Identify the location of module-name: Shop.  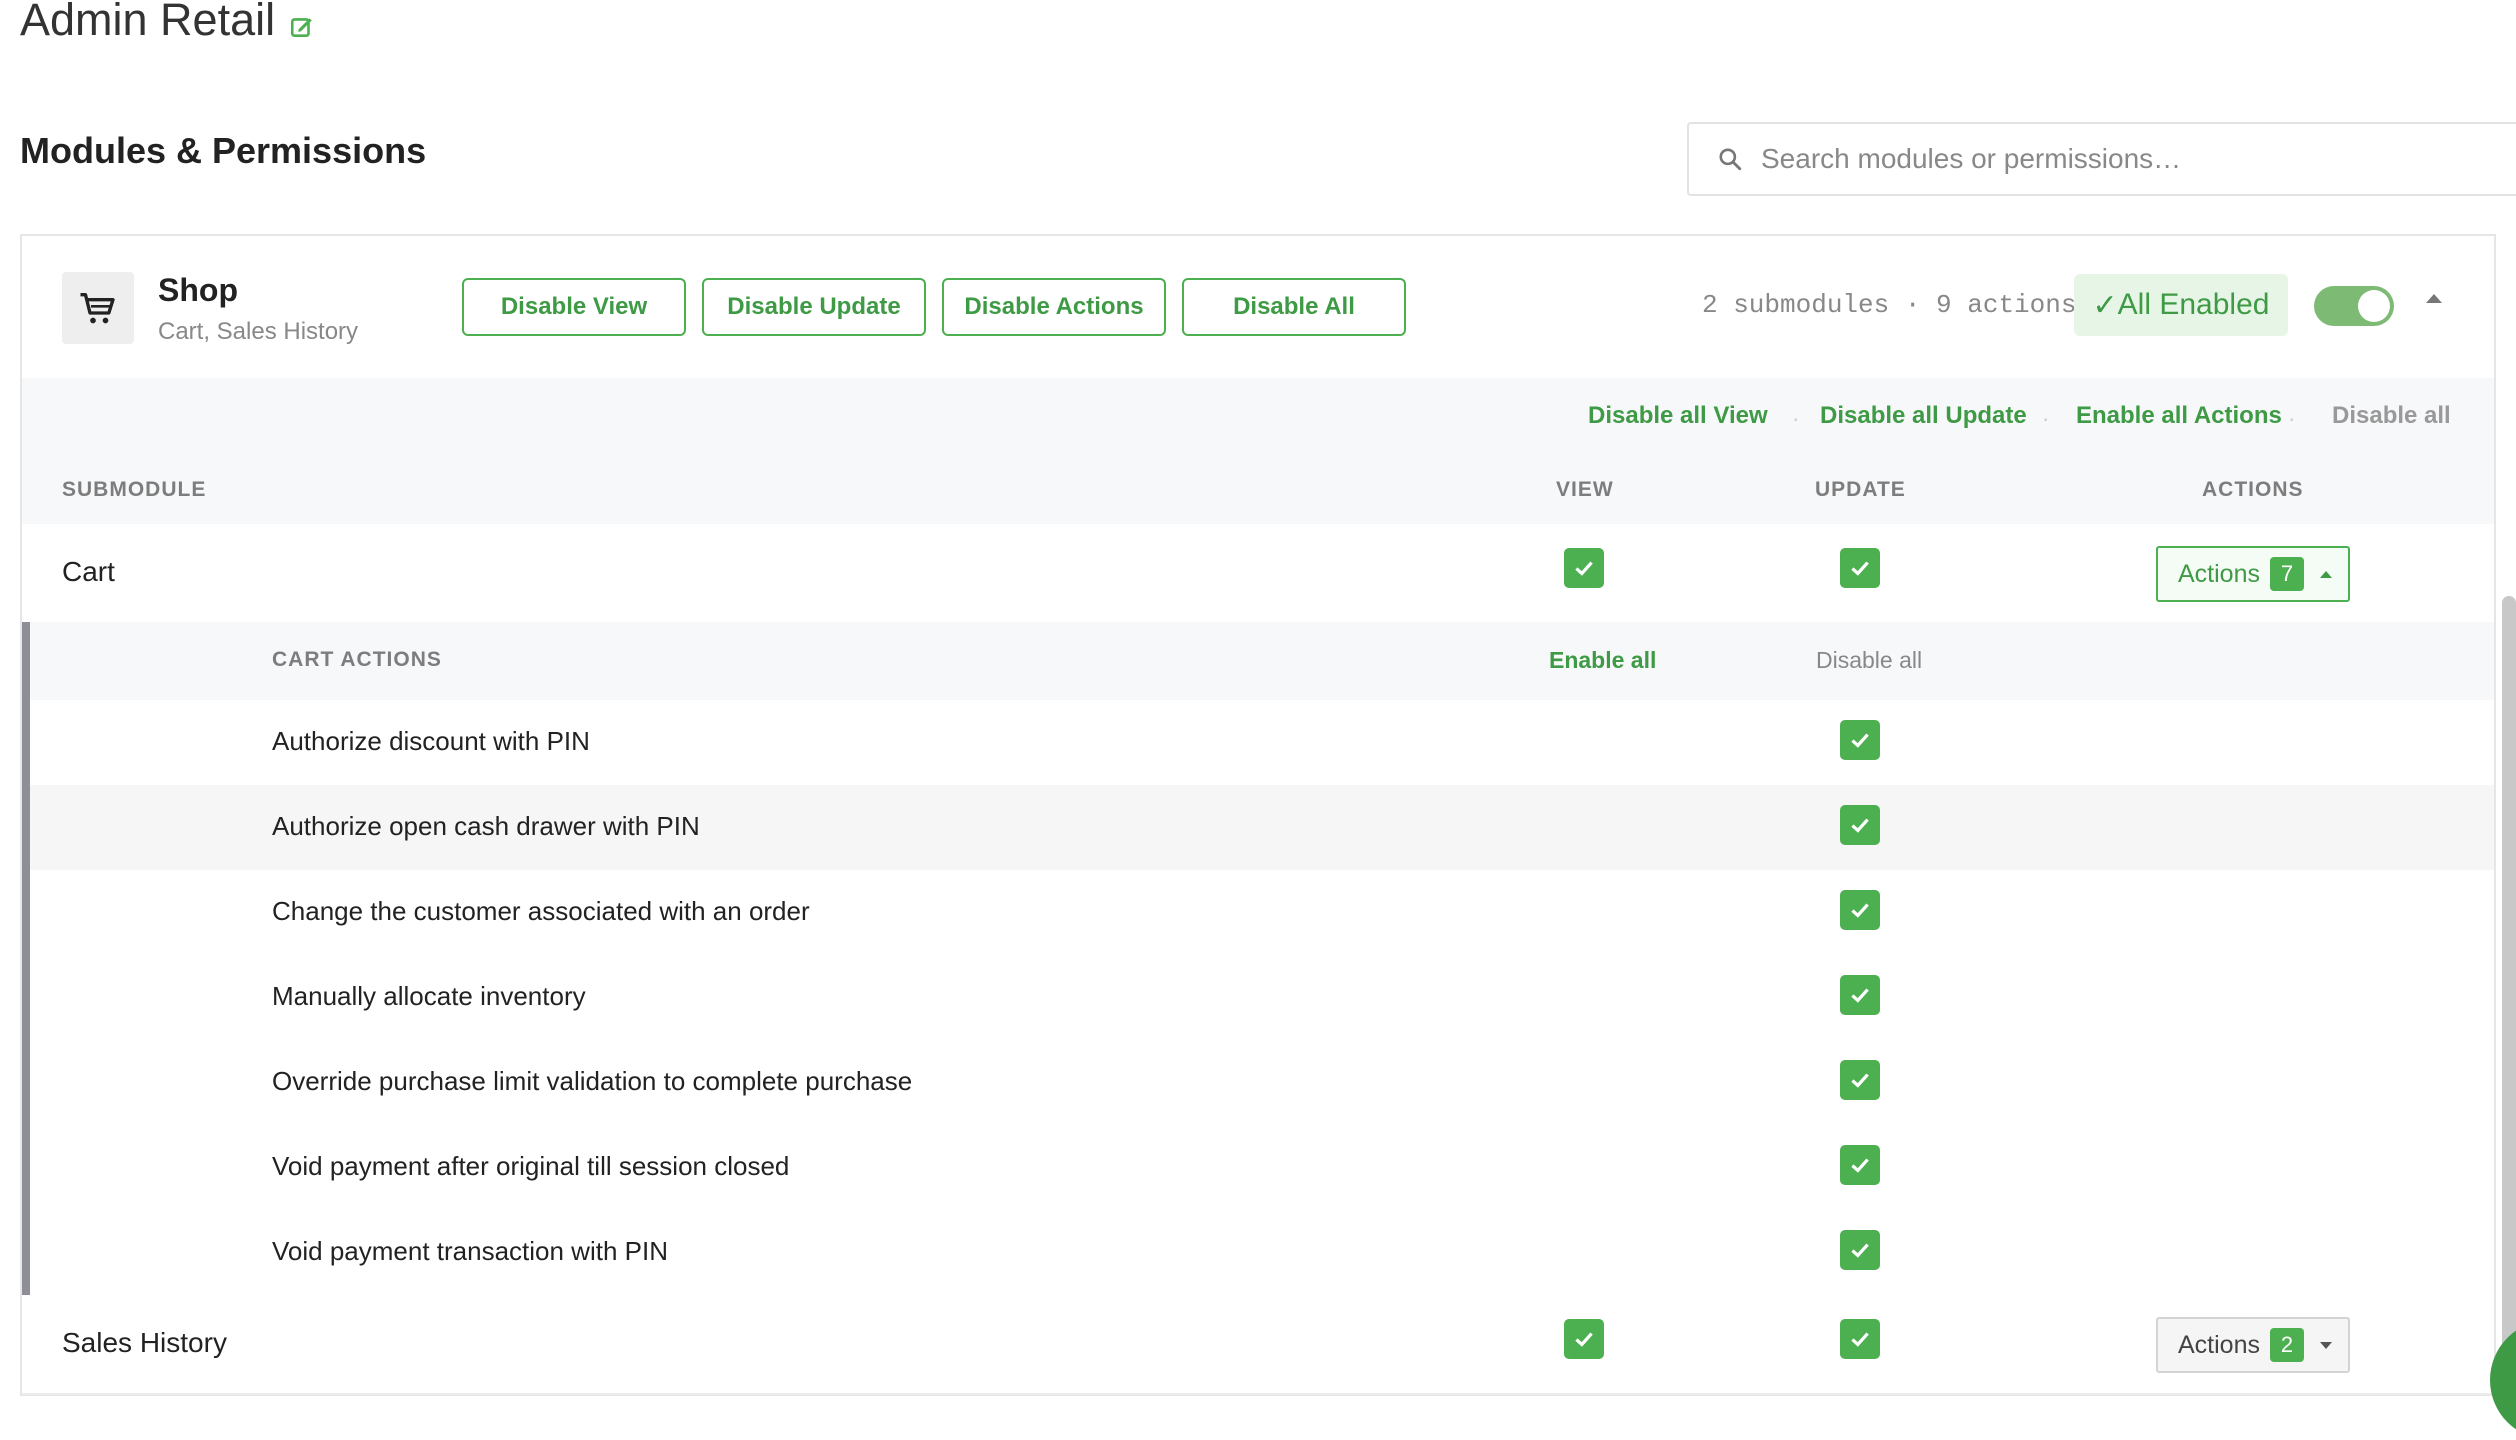
(198, 290).